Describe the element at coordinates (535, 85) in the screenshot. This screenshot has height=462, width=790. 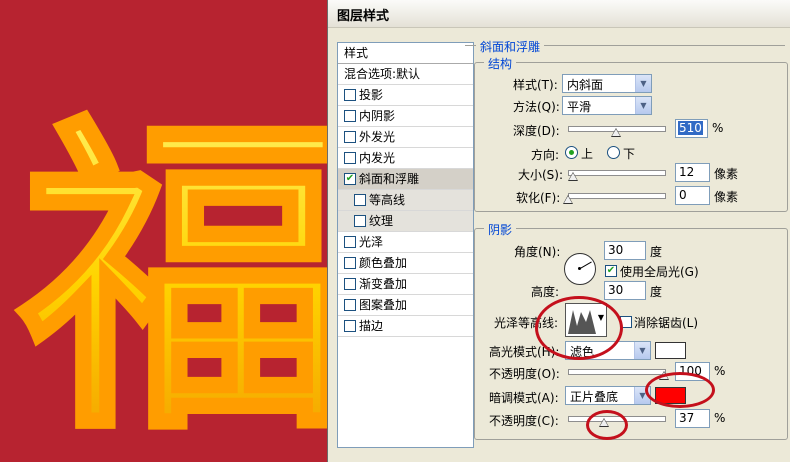
I see `style-label: 样式(T):` at that location.